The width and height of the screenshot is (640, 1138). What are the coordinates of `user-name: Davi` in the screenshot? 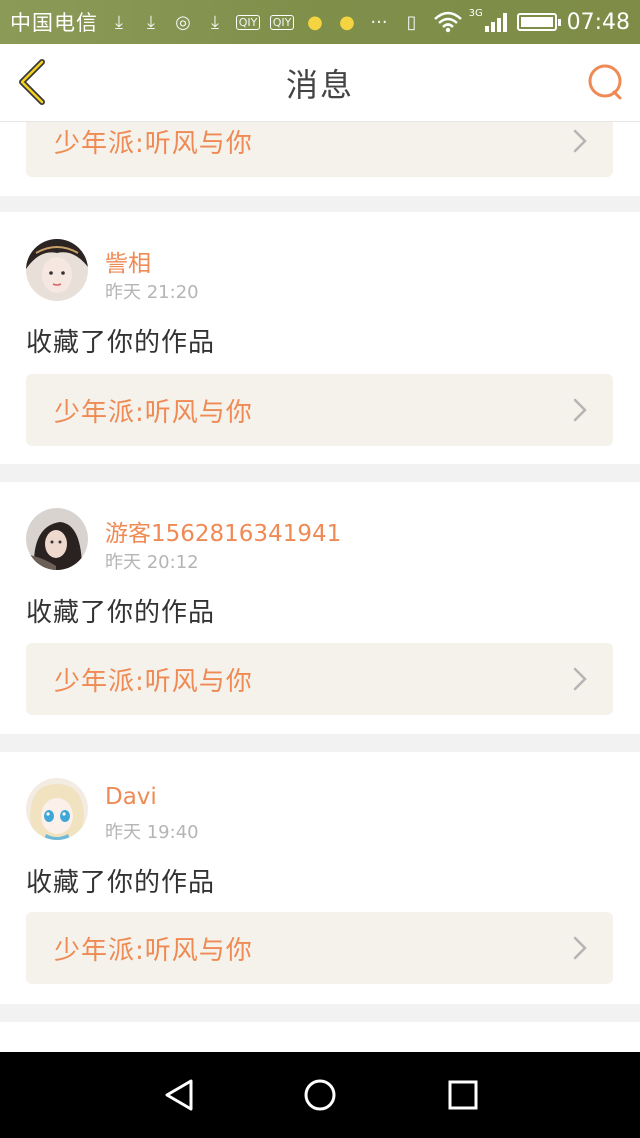 It's located at (131, 797).